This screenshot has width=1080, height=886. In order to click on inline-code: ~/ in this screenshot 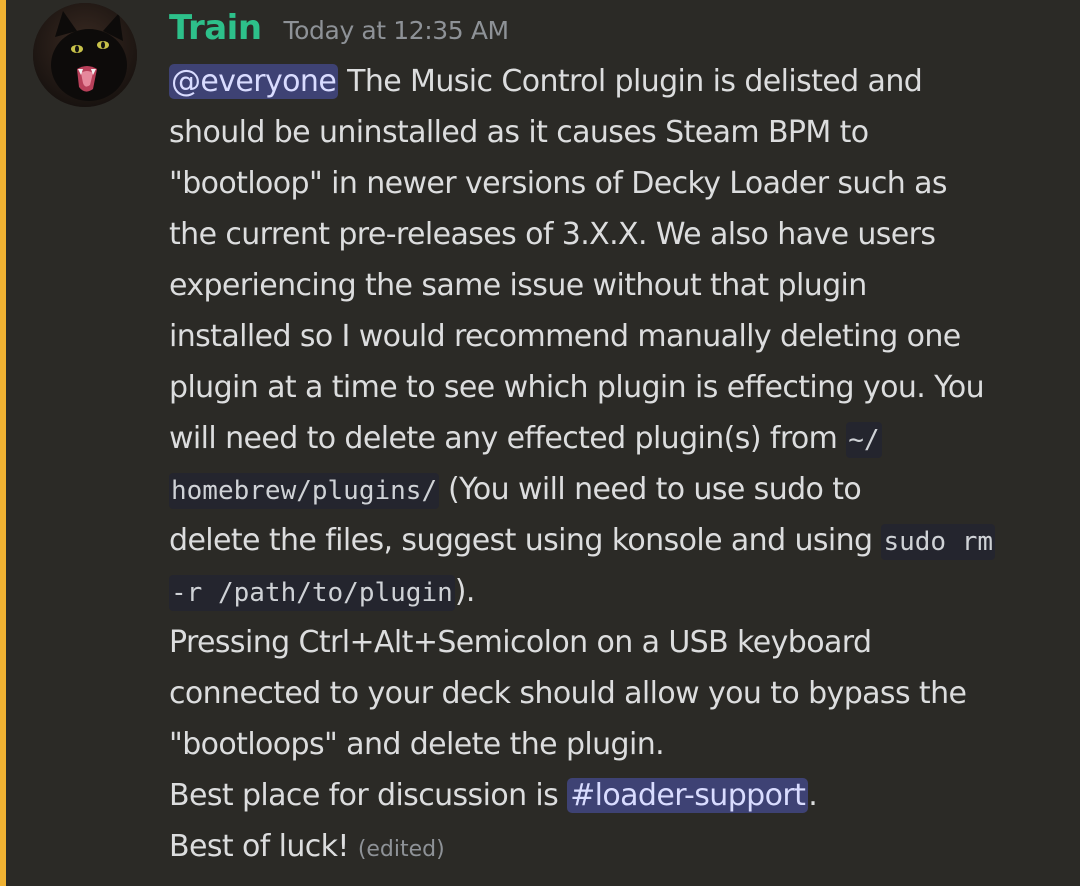, I will do `click(864, 440)`.